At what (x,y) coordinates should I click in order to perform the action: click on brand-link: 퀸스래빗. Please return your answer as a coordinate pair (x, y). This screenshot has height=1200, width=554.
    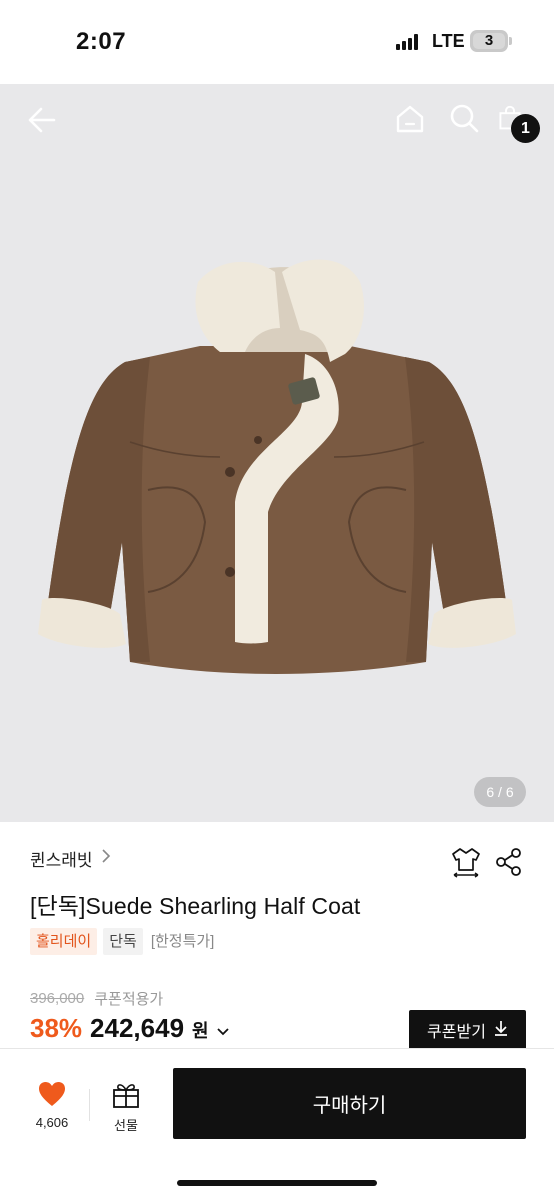
    Looking at the image, I should click on (70, 858).